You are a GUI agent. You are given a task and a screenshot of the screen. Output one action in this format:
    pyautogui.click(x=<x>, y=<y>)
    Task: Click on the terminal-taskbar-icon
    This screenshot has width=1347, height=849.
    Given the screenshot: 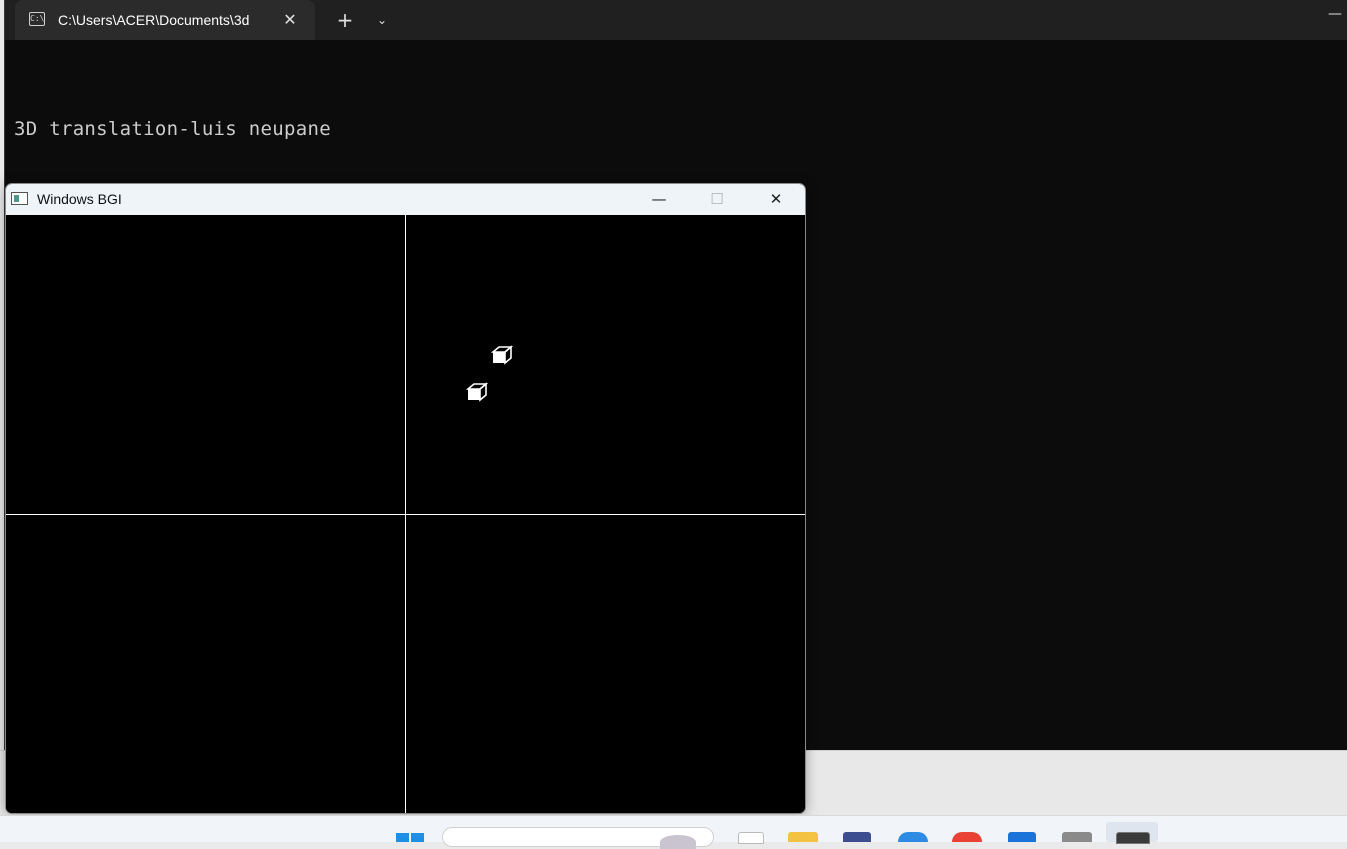 What is the action you would take?
    pyautogui.click(x=1133, y=838)
    